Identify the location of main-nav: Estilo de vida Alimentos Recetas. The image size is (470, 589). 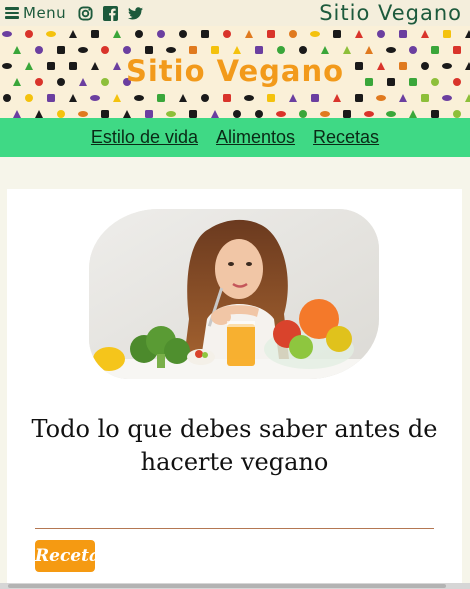
(235, 137).